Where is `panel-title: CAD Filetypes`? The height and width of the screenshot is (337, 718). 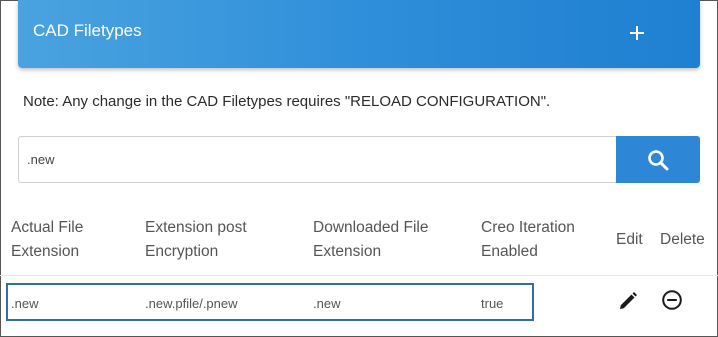
panel-title: CAD Filetypes is located at coordinates (87, 30).